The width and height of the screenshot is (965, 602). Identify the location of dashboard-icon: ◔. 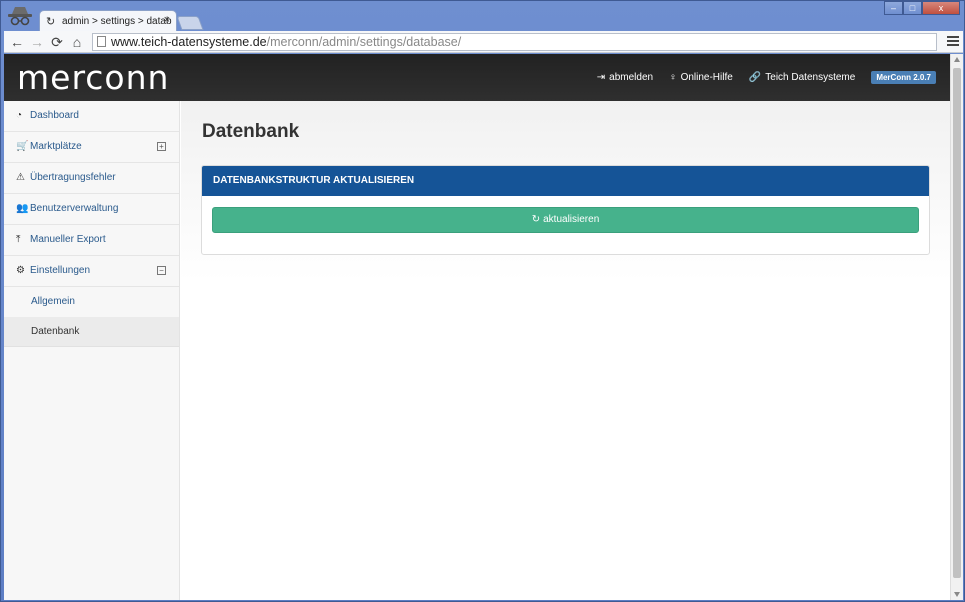
(19, 115).